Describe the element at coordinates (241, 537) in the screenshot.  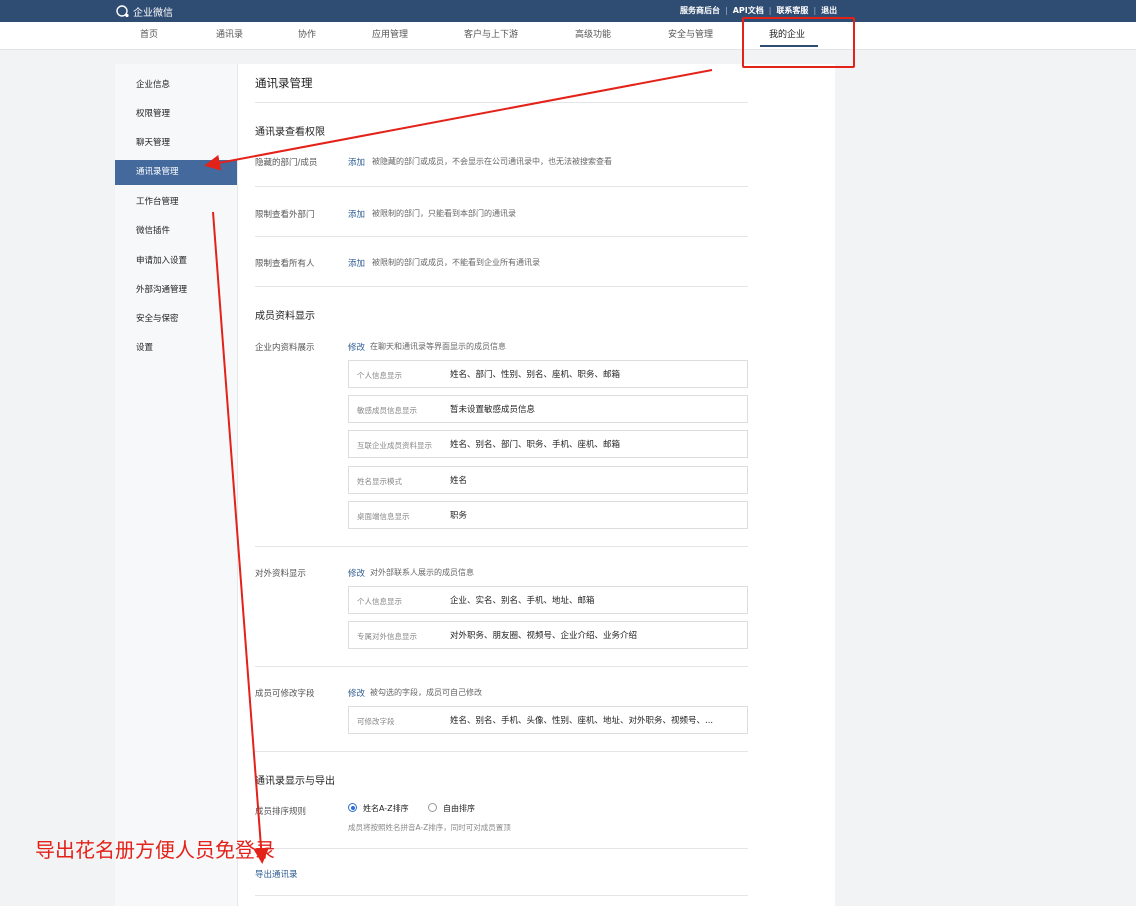
I see `annotation-arrow-to-export` at that location.